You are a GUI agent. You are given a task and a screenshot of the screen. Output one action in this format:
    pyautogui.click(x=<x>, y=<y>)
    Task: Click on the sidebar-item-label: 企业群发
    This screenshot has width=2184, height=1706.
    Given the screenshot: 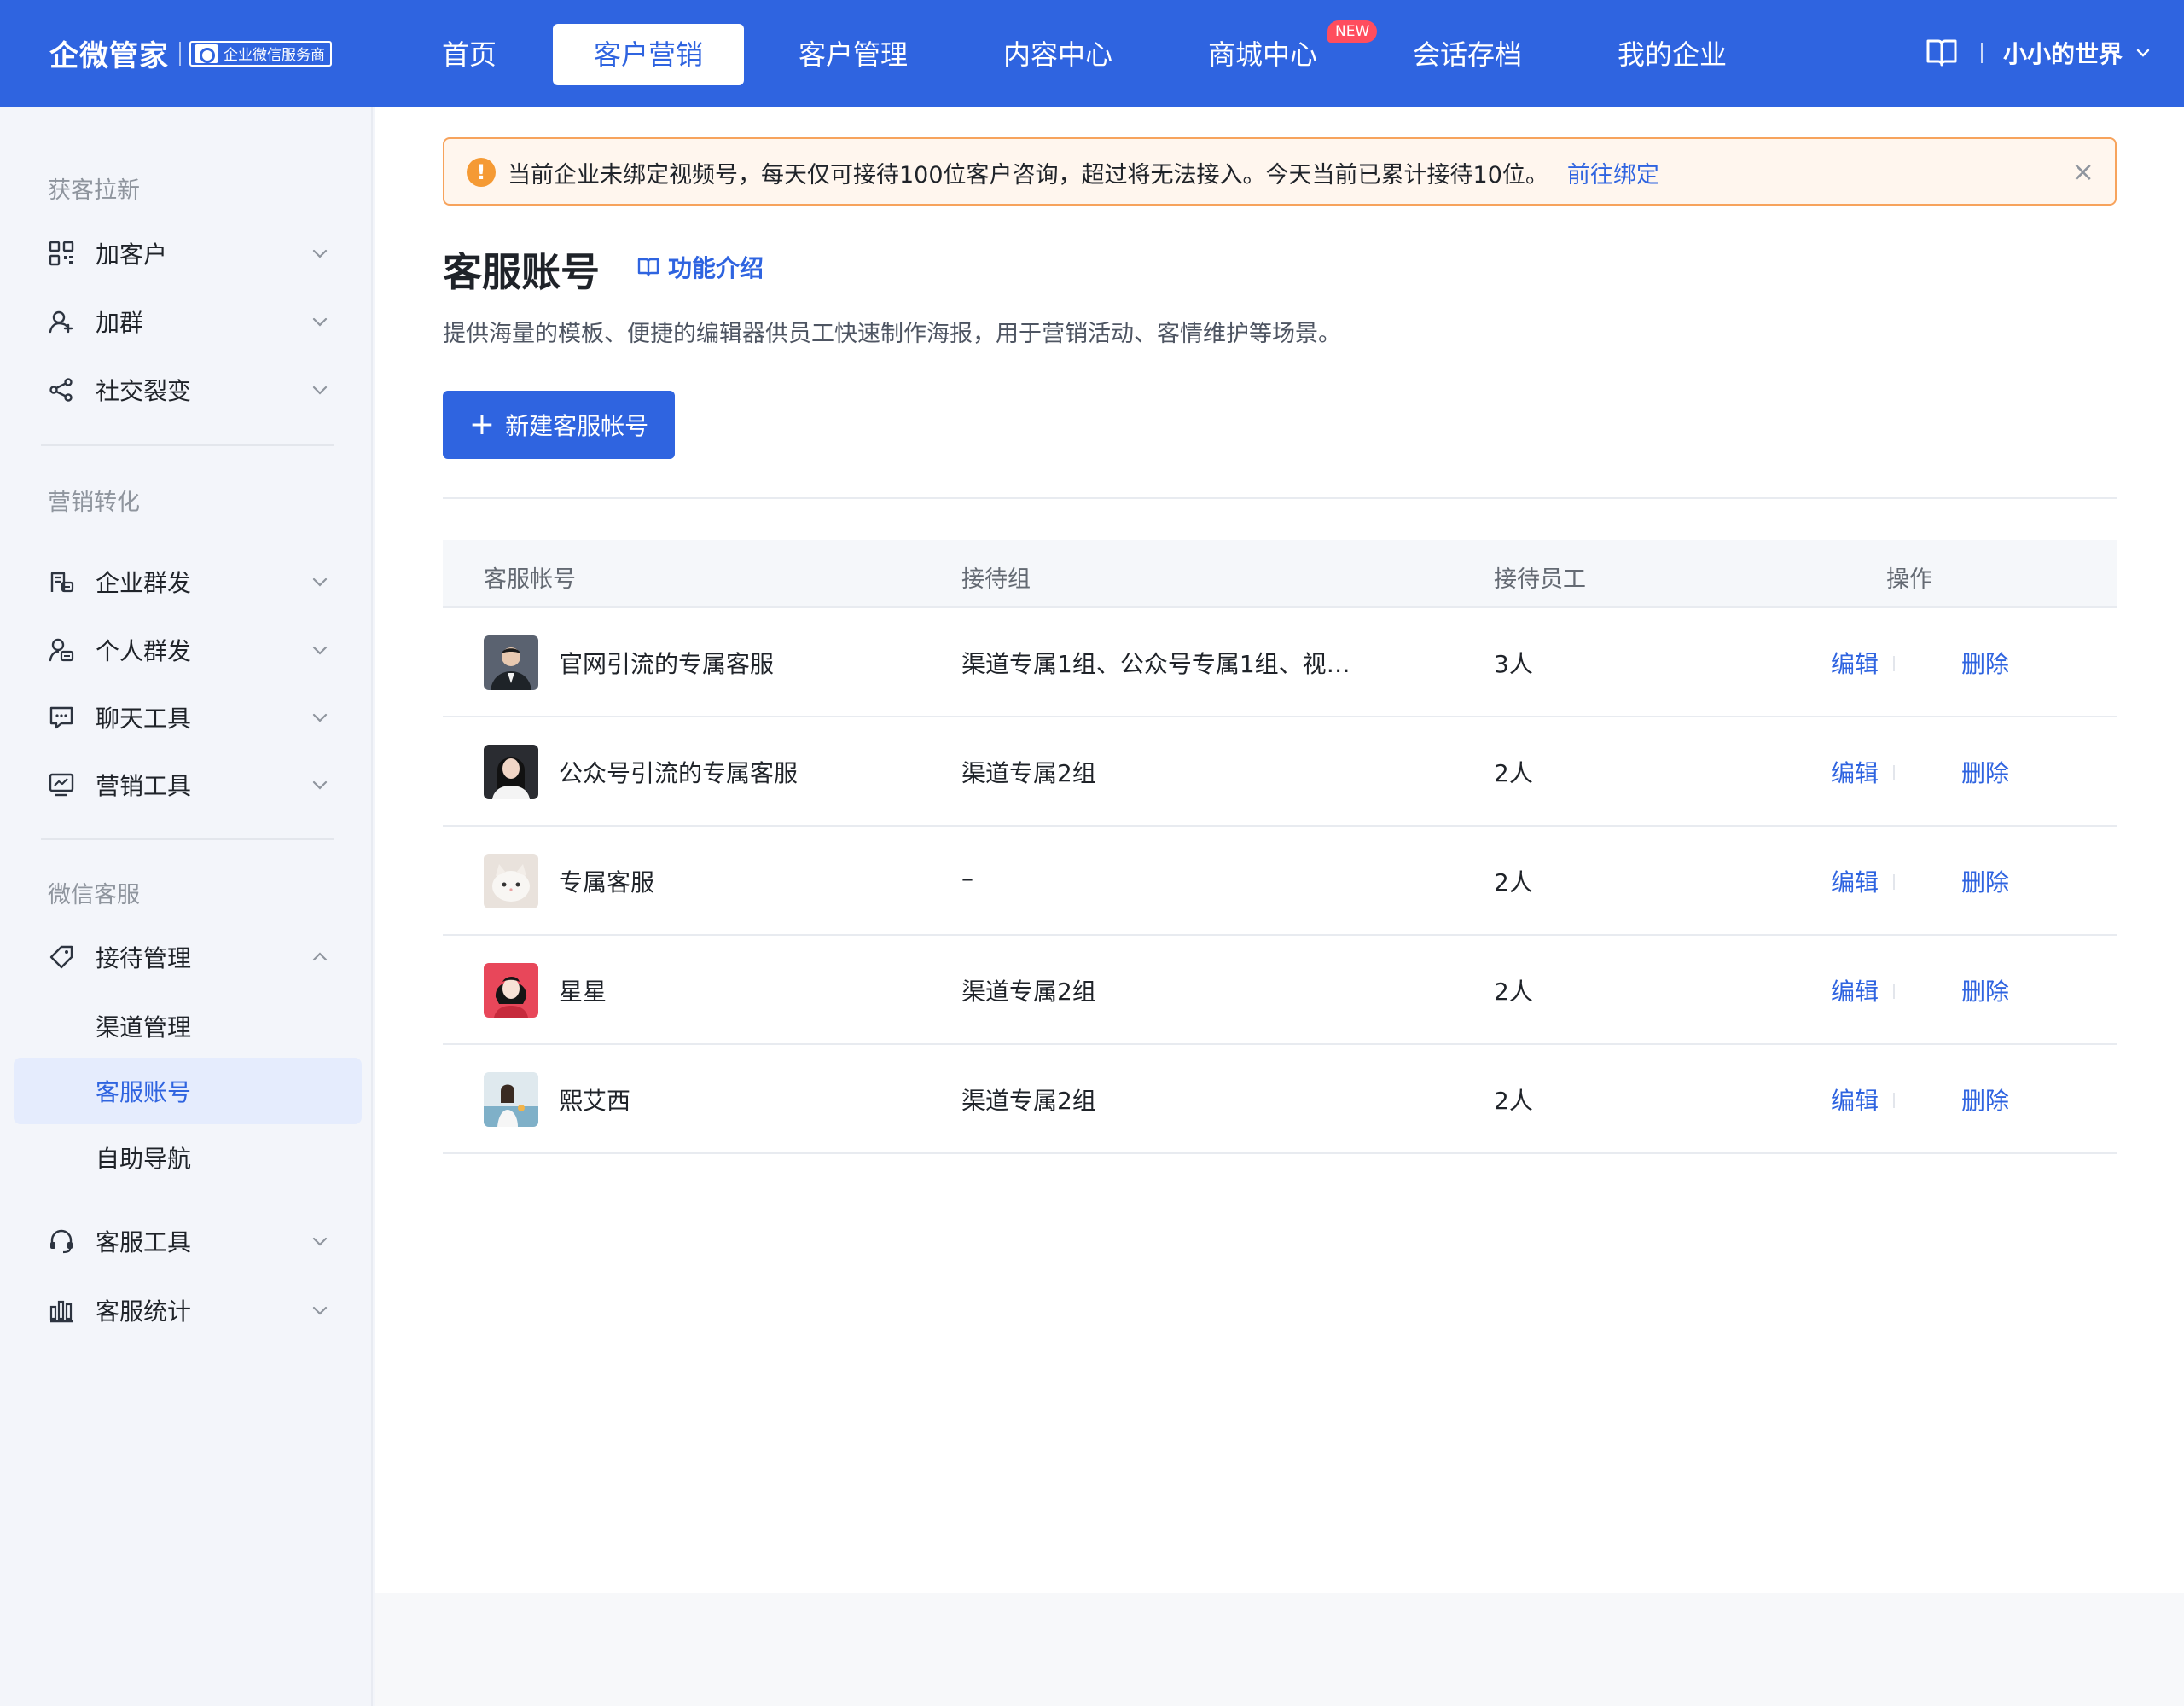 What is the action you would take?
    pyautogui.click(x=144, y=583)
    